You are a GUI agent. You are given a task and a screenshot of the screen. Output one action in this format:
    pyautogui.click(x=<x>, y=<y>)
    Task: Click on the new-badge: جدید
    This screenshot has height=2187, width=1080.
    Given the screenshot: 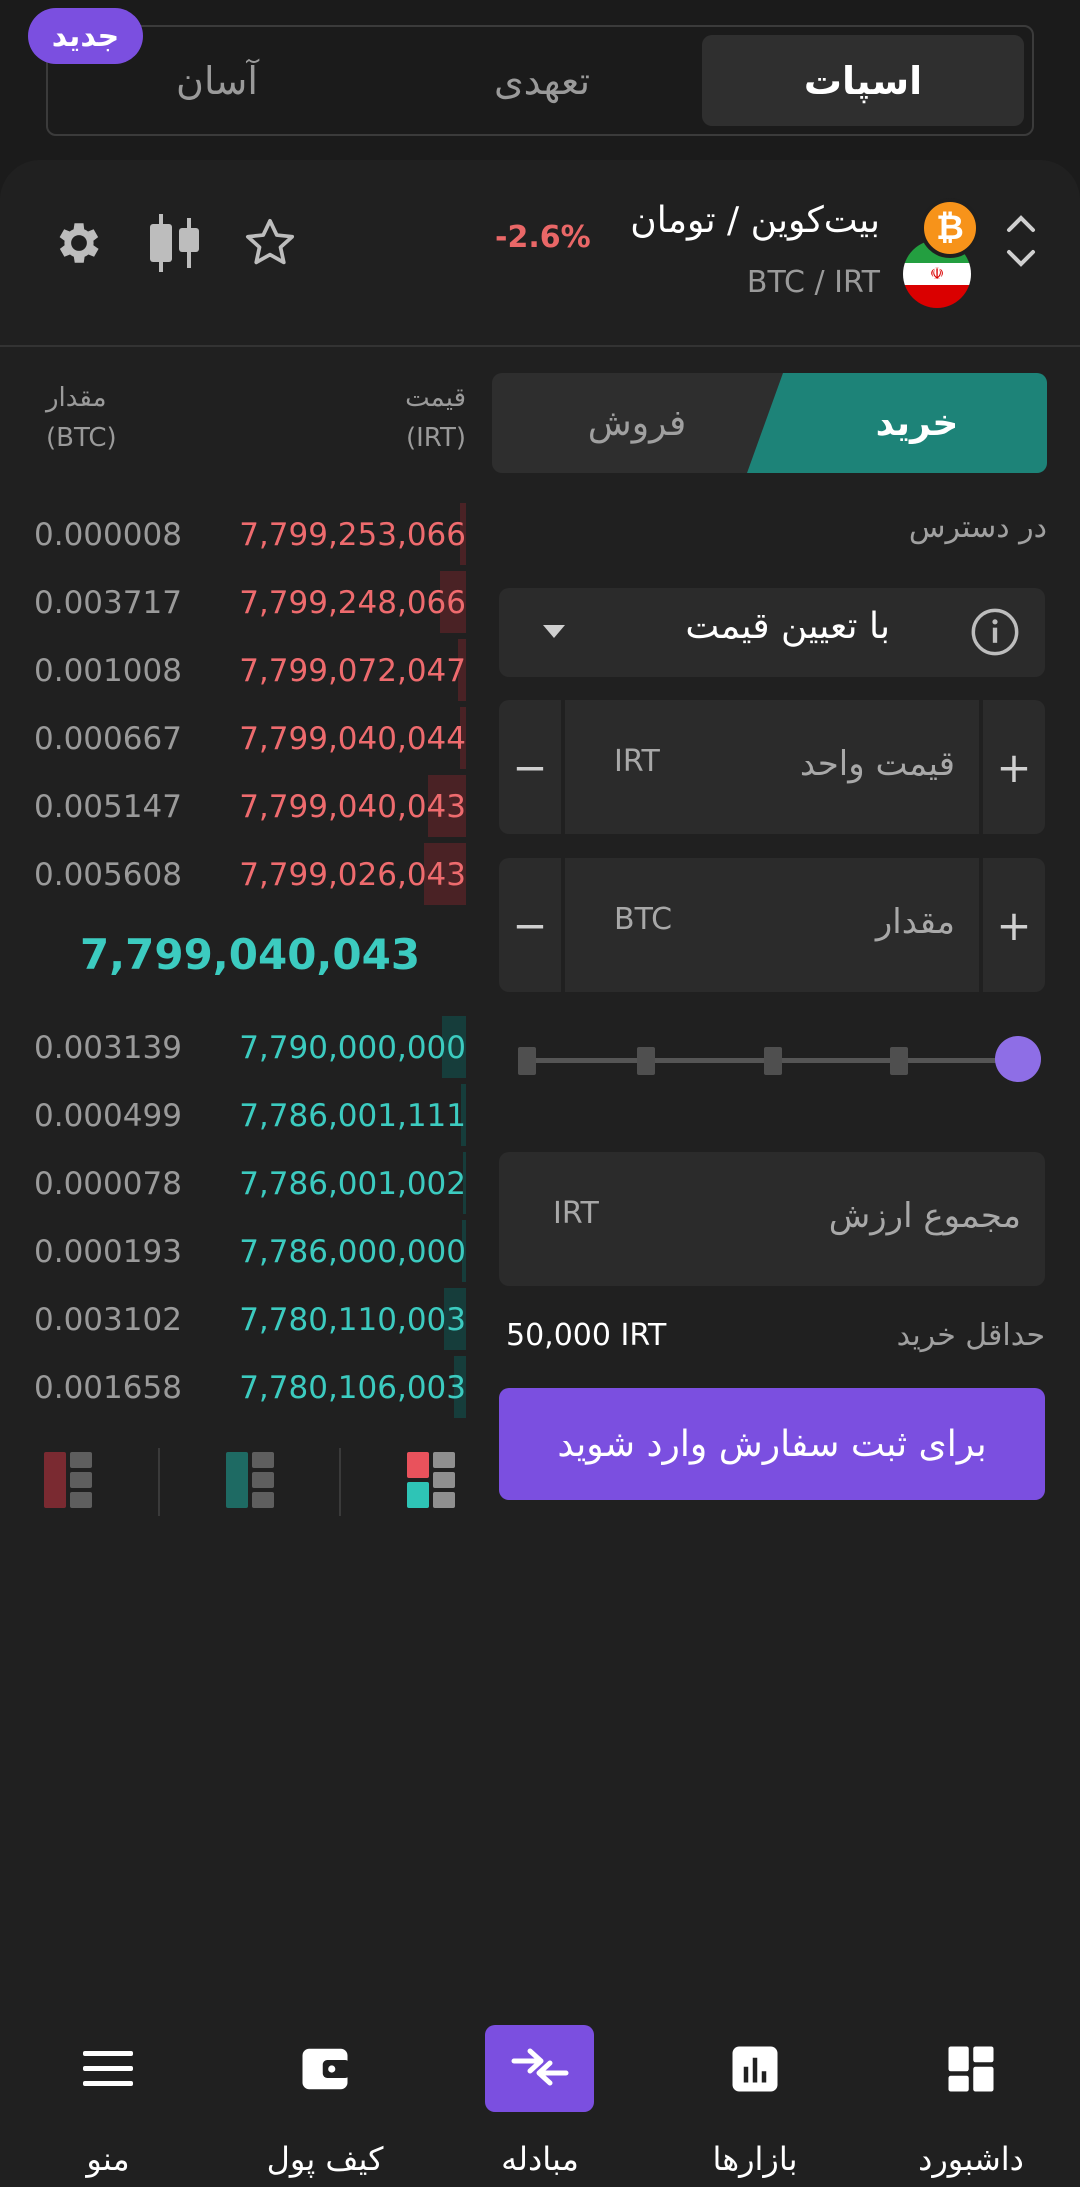 What is the action you would take?
    pyautogui.click(x=85, y=36)
    